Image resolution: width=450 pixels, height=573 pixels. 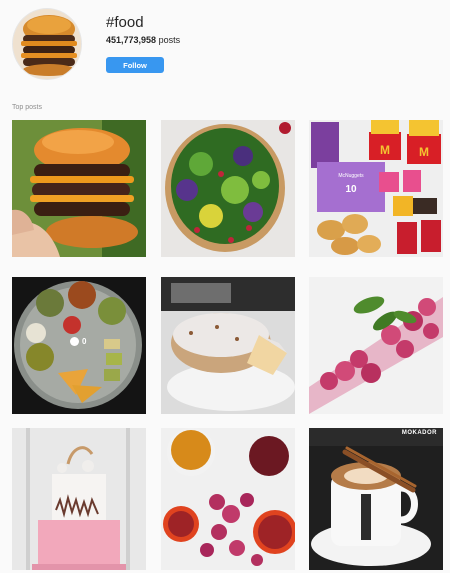 What do you see at coordinates (74, 341) in the screenshot?
I see `comment-bubble-icon` at bounding box center [74, 341].